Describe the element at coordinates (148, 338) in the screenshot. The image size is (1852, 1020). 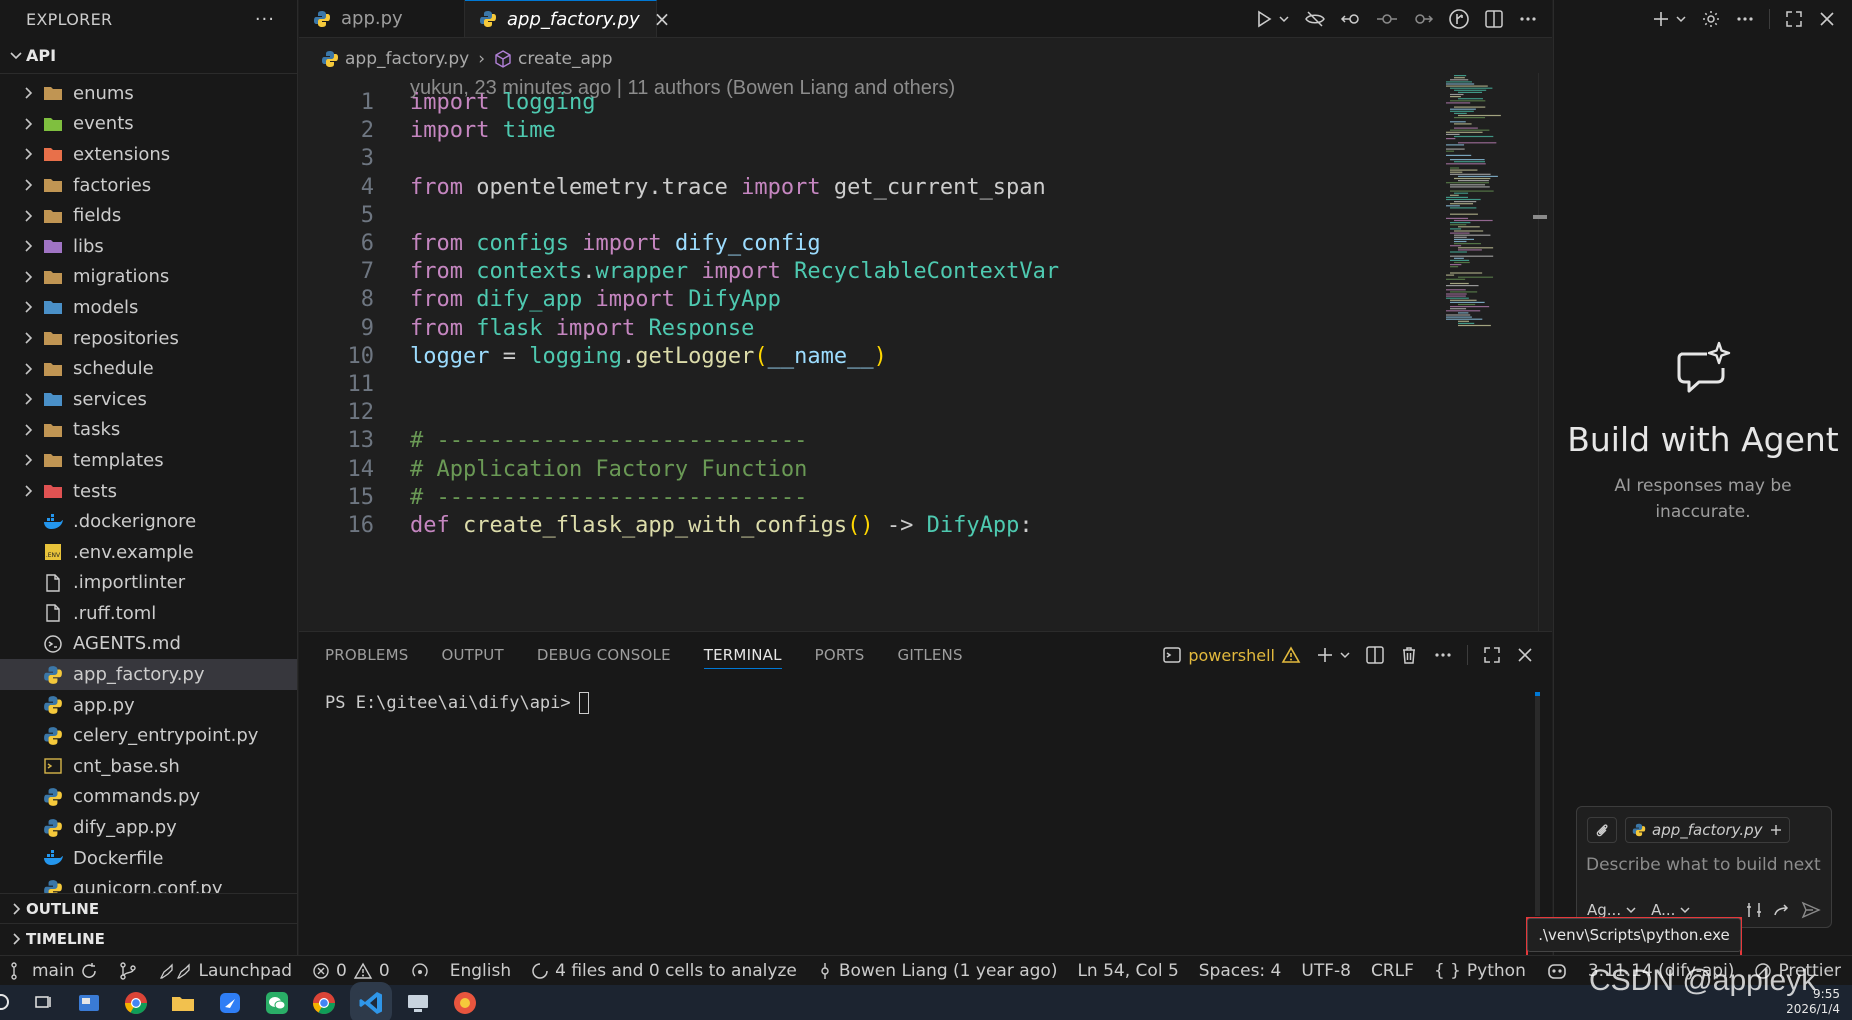
I see `tree-folder-repositories: repositories` at that location.